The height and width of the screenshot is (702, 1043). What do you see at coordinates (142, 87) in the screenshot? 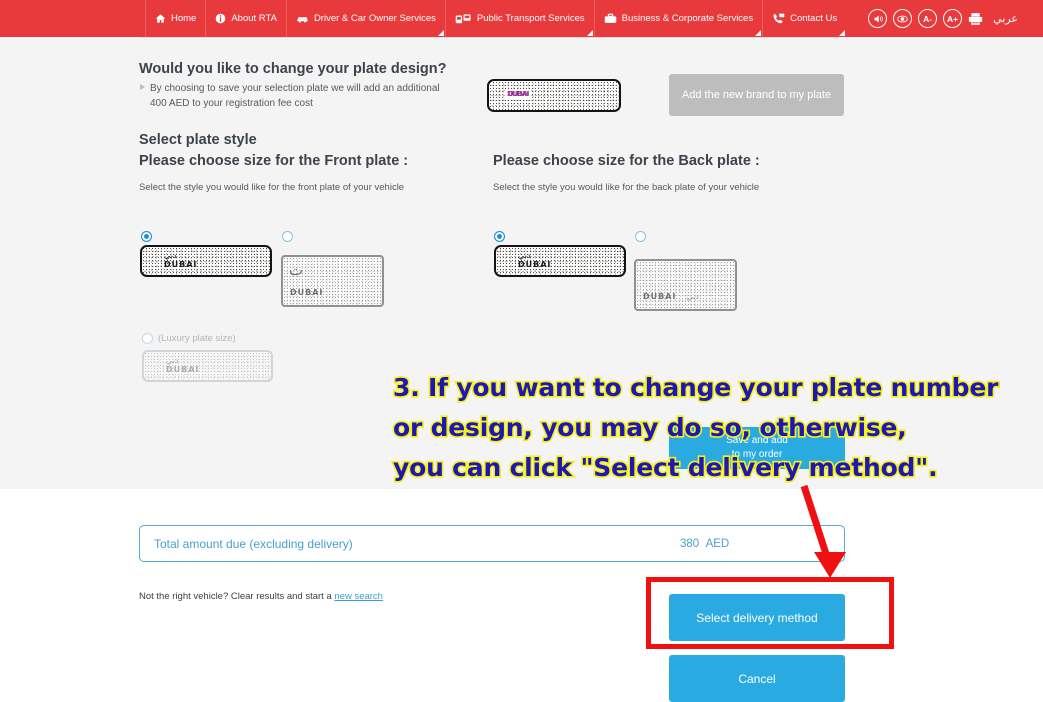
I see `bullet-triangle-icon` at bounding box center [142, 87].